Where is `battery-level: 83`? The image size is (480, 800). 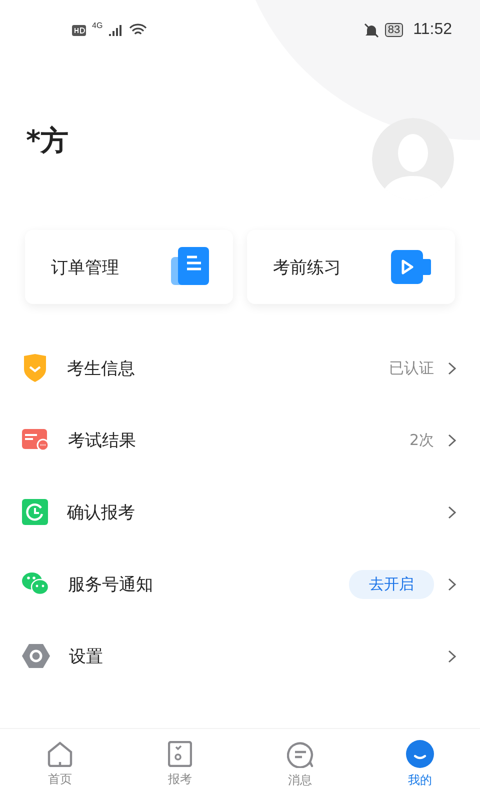 battery-level: 83 is located at coordinates (394, 30).